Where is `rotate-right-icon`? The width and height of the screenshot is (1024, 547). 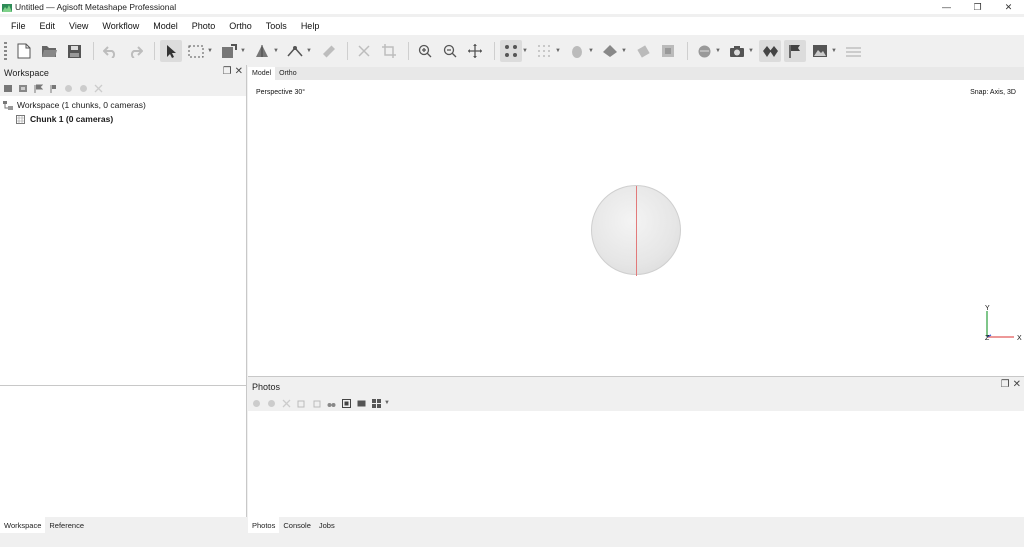 rotate-right-icon is located at coordinates (316, 403).